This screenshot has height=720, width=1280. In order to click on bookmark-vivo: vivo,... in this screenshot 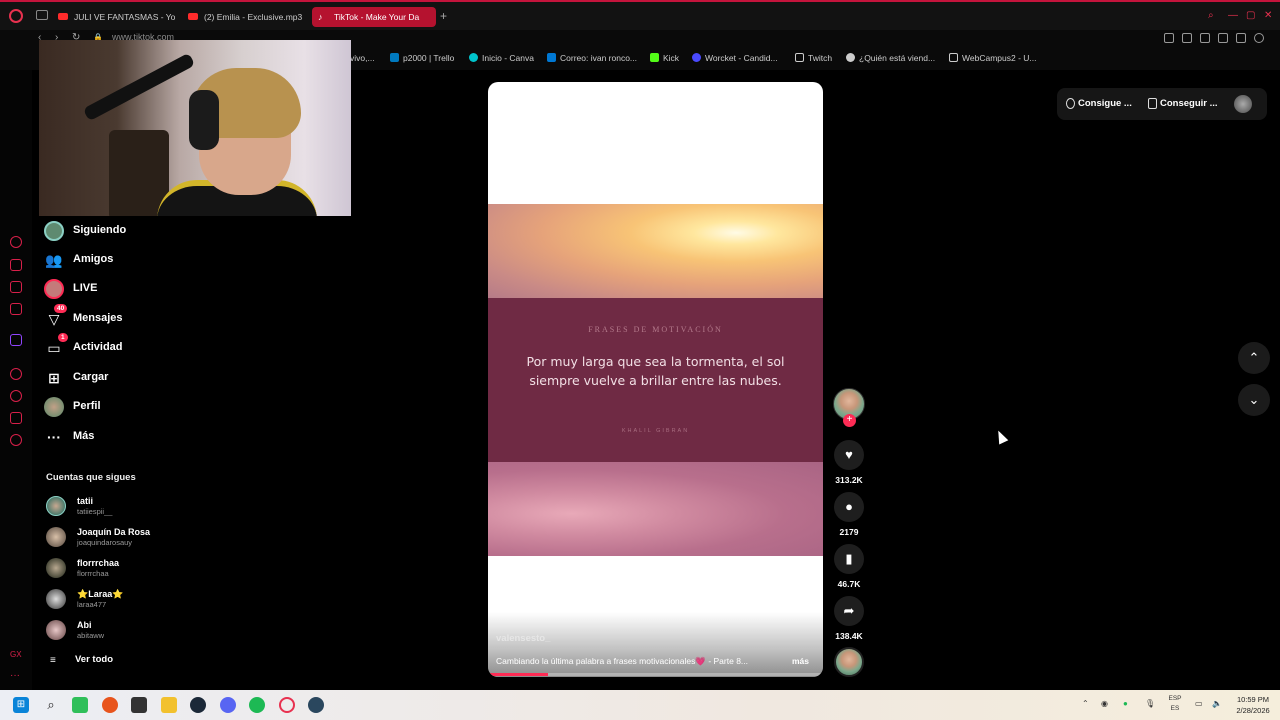, I will do `click(362, 58)`.